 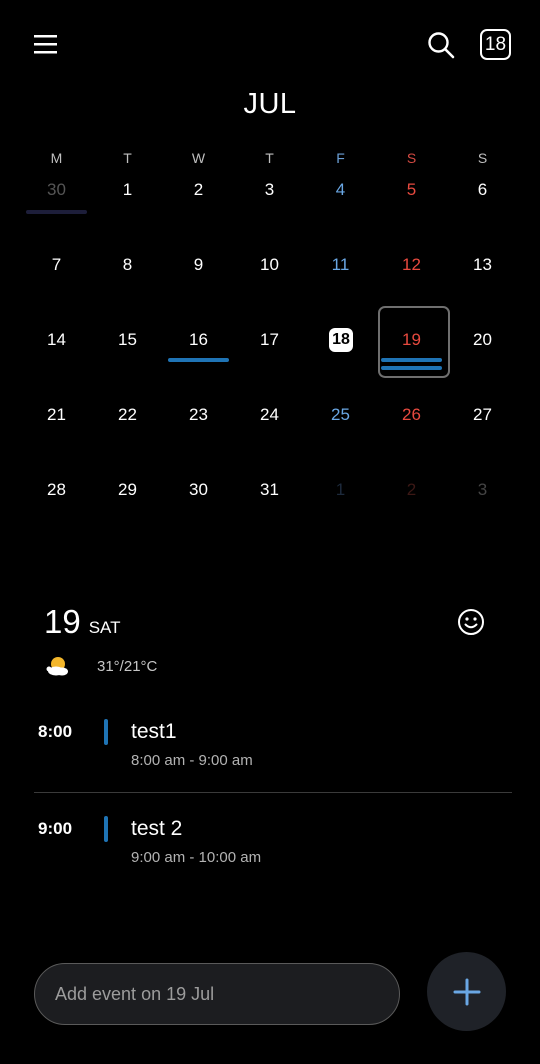 I want to click on weekday-label: F, so click(x=340, y=158).